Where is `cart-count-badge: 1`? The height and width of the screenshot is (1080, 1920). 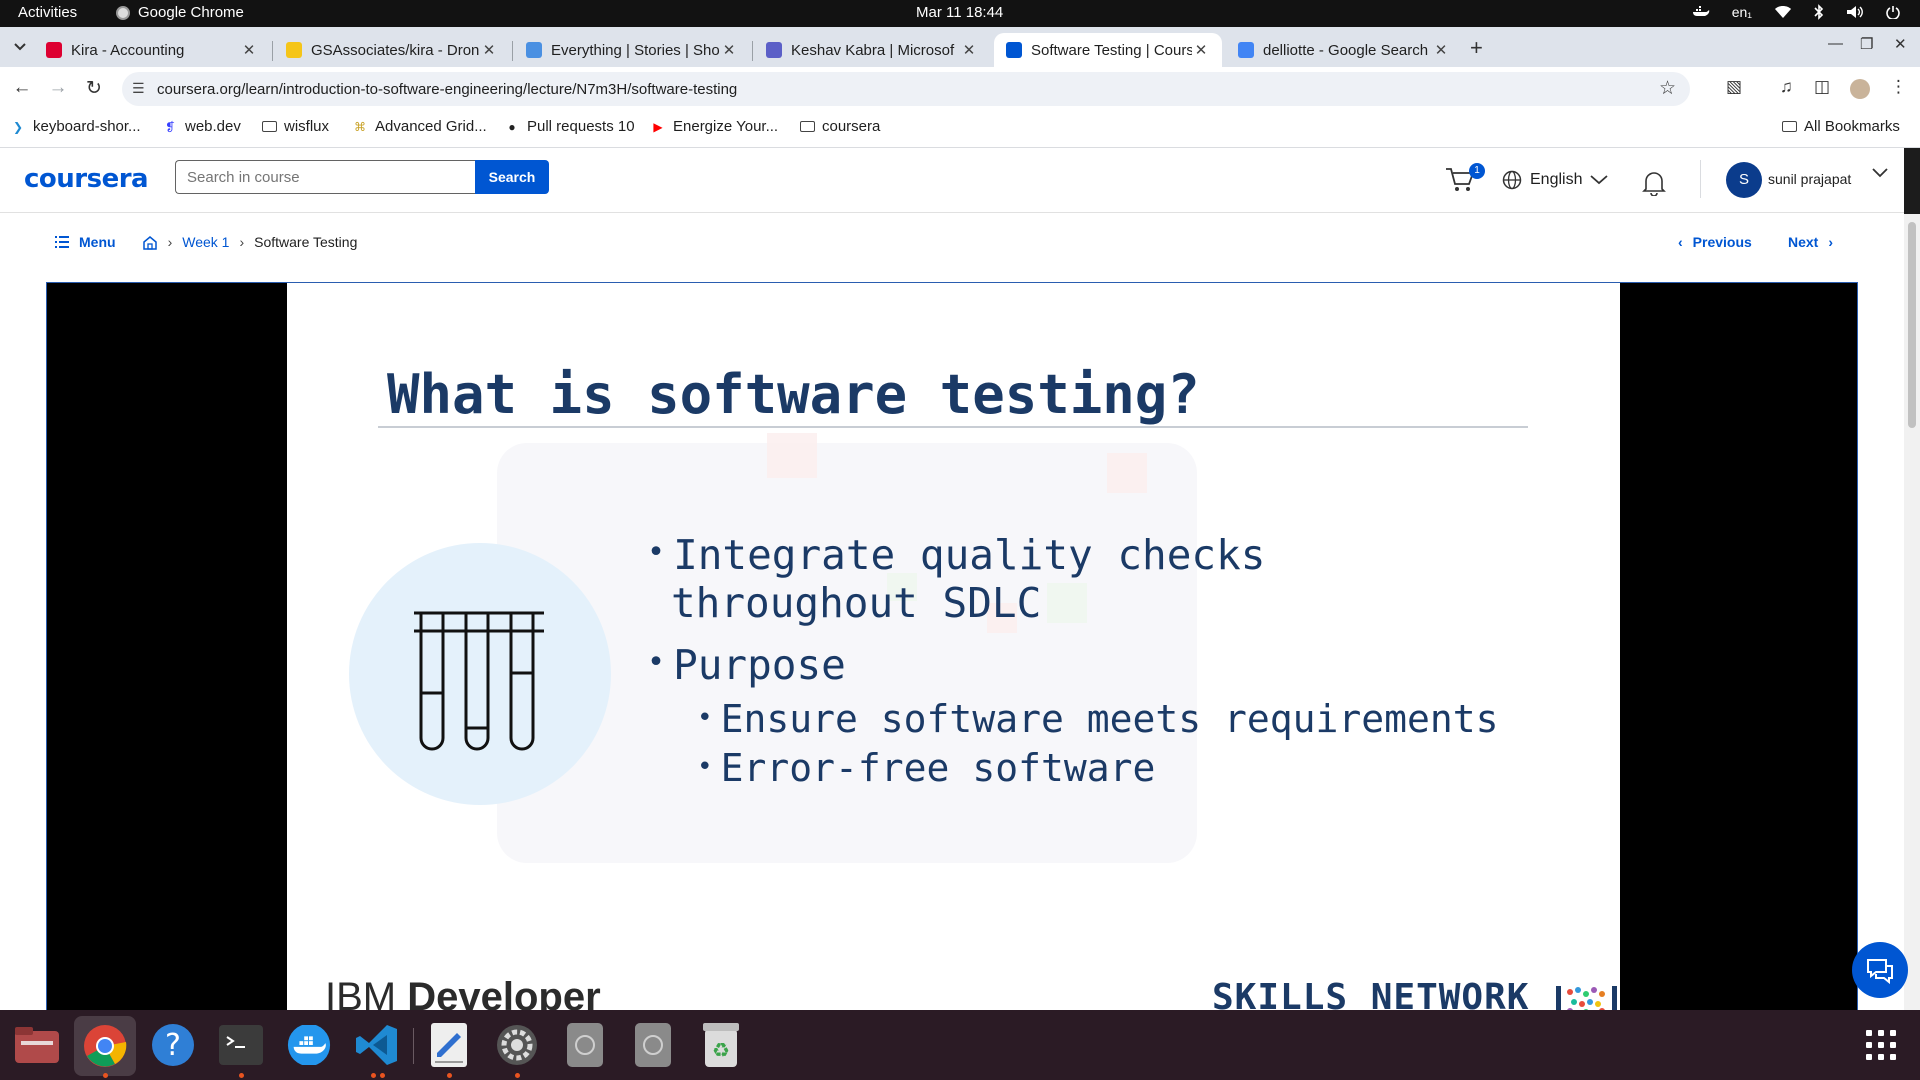 cart-count-badge: 1 is located at coordinates (1477, 171).